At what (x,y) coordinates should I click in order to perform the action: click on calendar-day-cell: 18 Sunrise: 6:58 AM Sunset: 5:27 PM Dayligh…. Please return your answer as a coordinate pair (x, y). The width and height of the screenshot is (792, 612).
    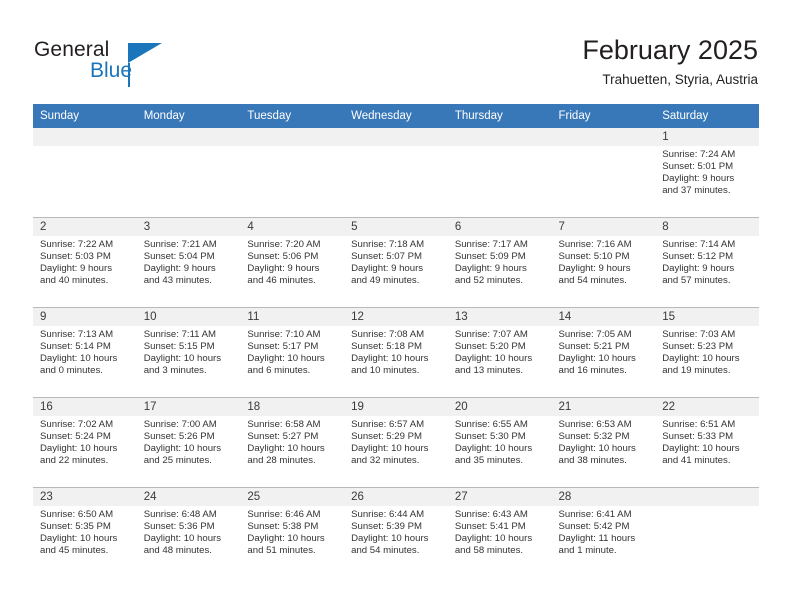
    Looking at the image, I should click on (292, 442).